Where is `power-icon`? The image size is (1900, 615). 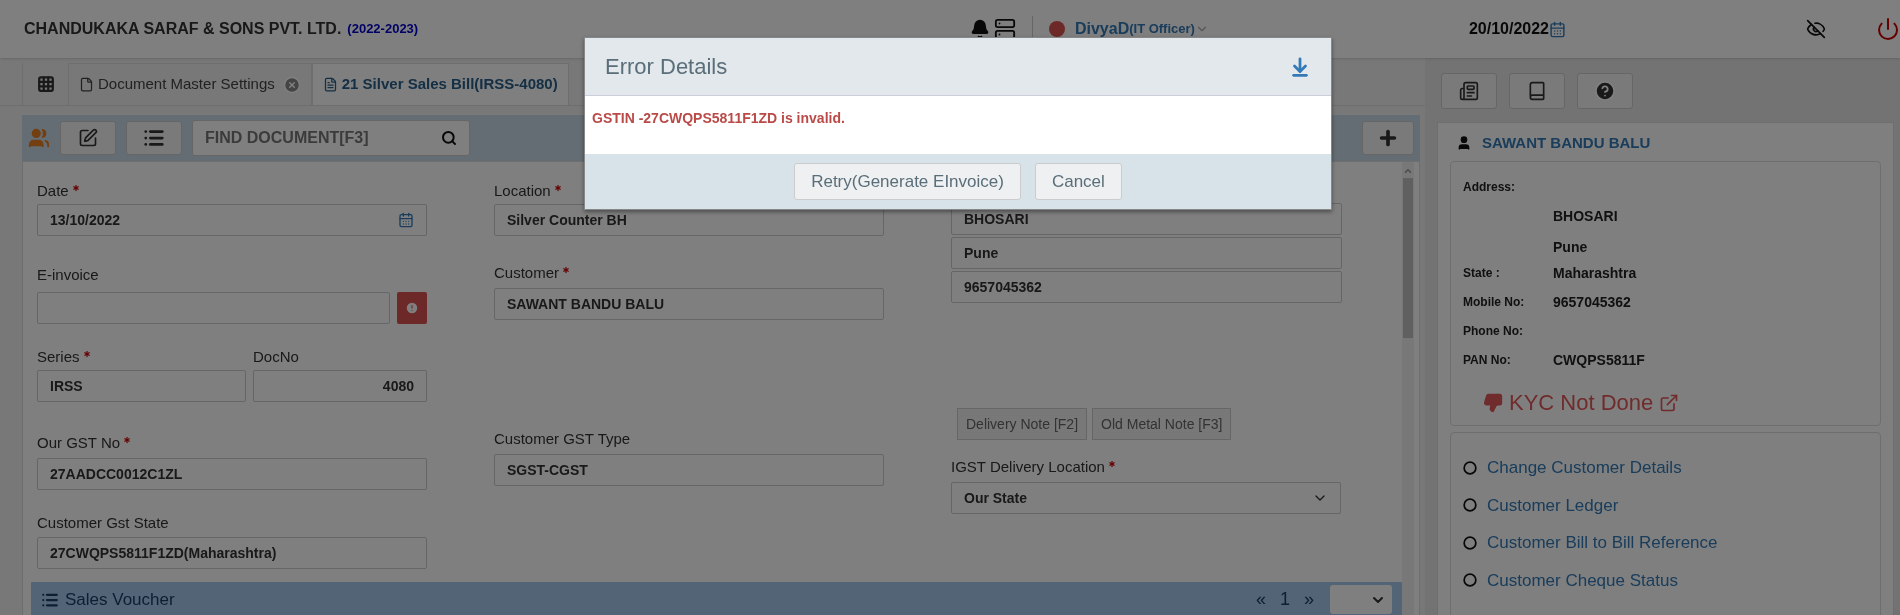 power-icon is located at coordinates (1888, 29).